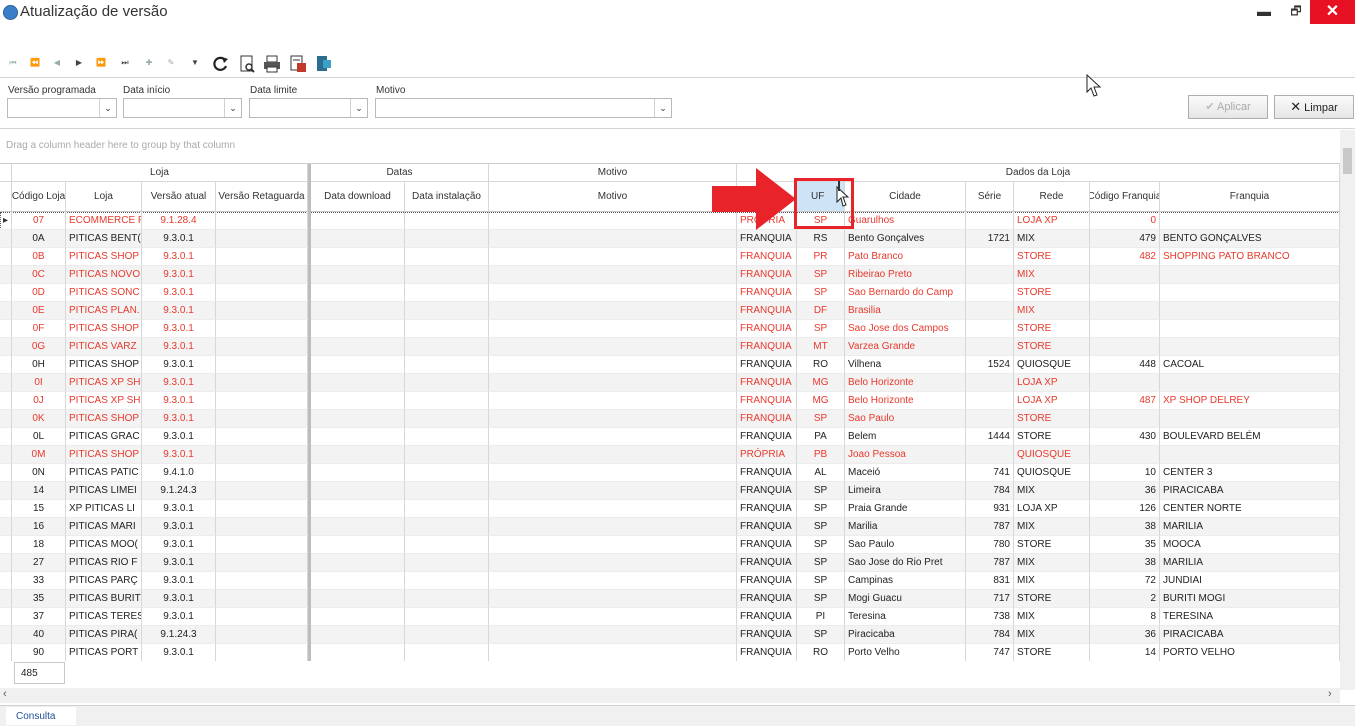 This screenshot has height=727, width=1355. I want to click on header-data-instalacao: Data instalação, so click(447, 197).